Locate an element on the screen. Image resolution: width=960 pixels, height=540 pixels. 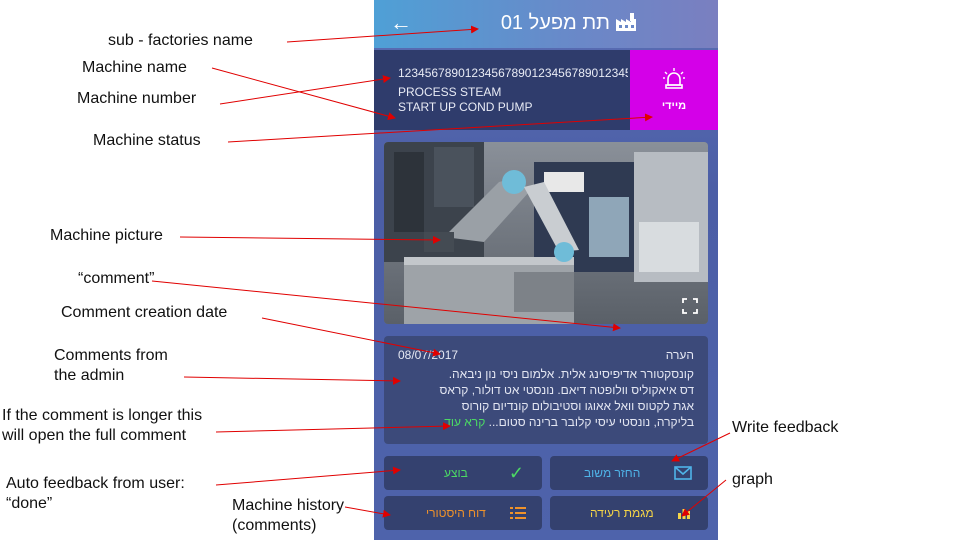
annotation-graph: graph is located at coordinates (752, 479).